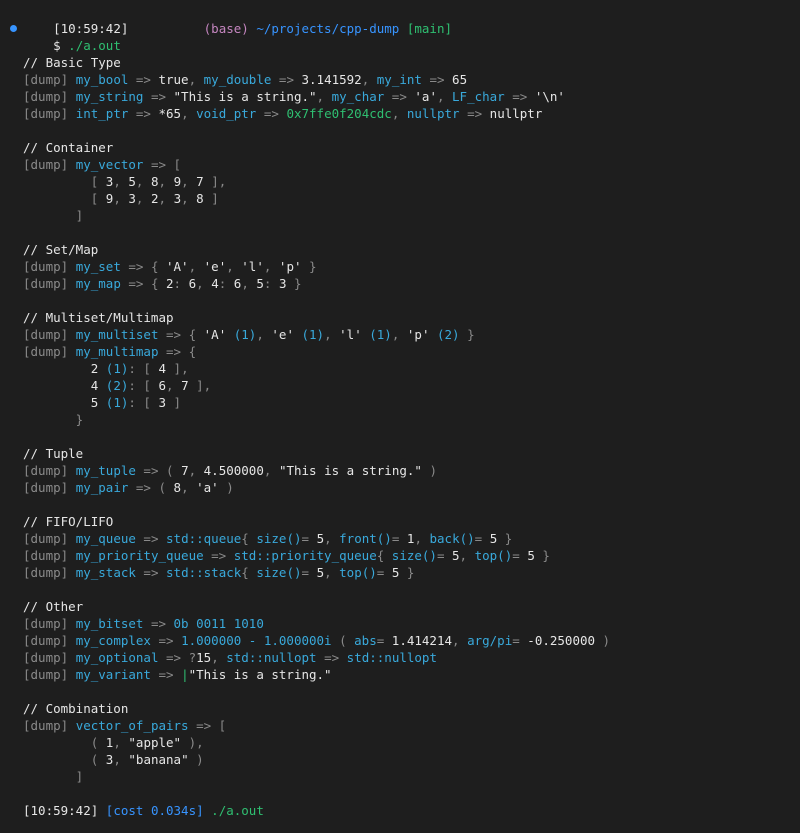  Describe the element at coordinates (64, 198) in the screenshot. I see `output-token: [` at that location.